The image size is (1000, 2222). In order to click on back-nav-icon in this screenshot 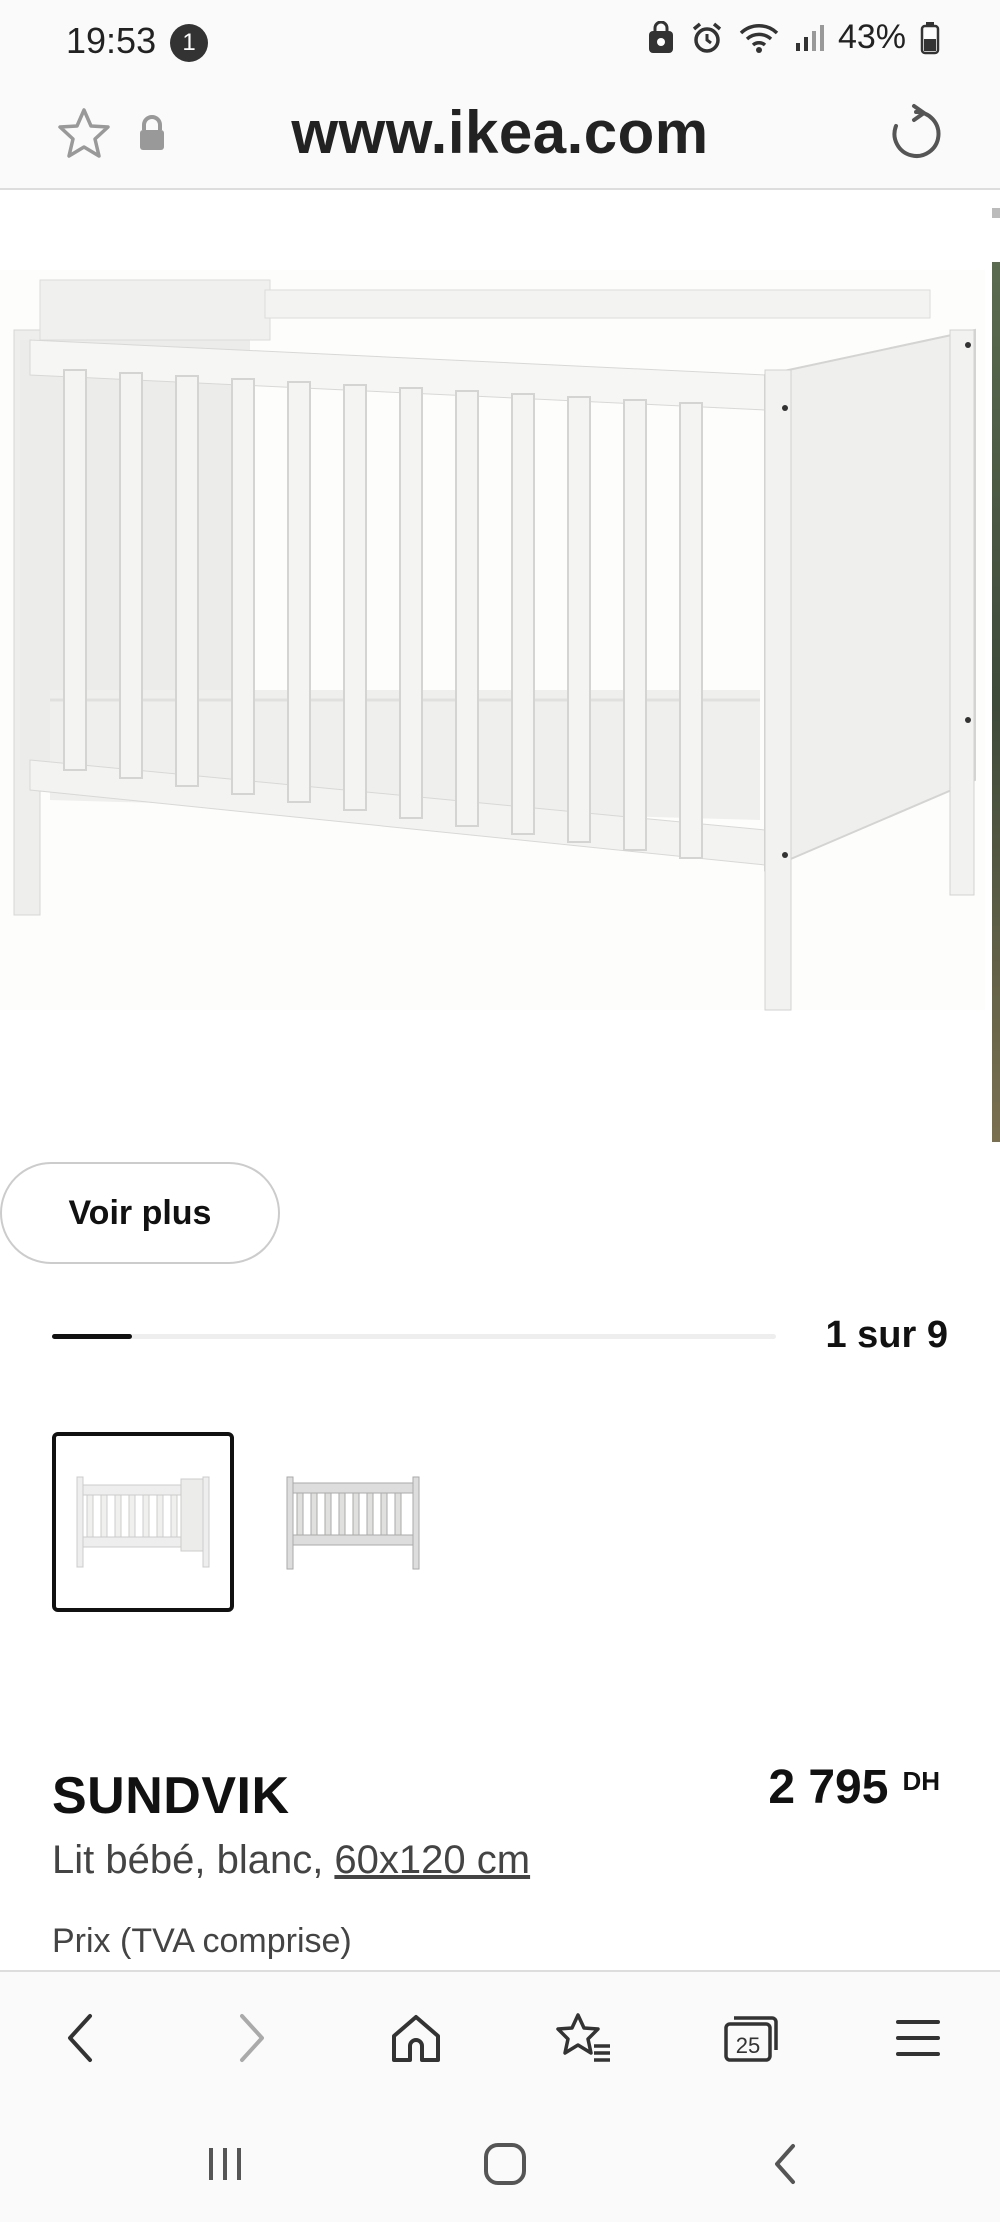, I will do `click(785, 2164)`.